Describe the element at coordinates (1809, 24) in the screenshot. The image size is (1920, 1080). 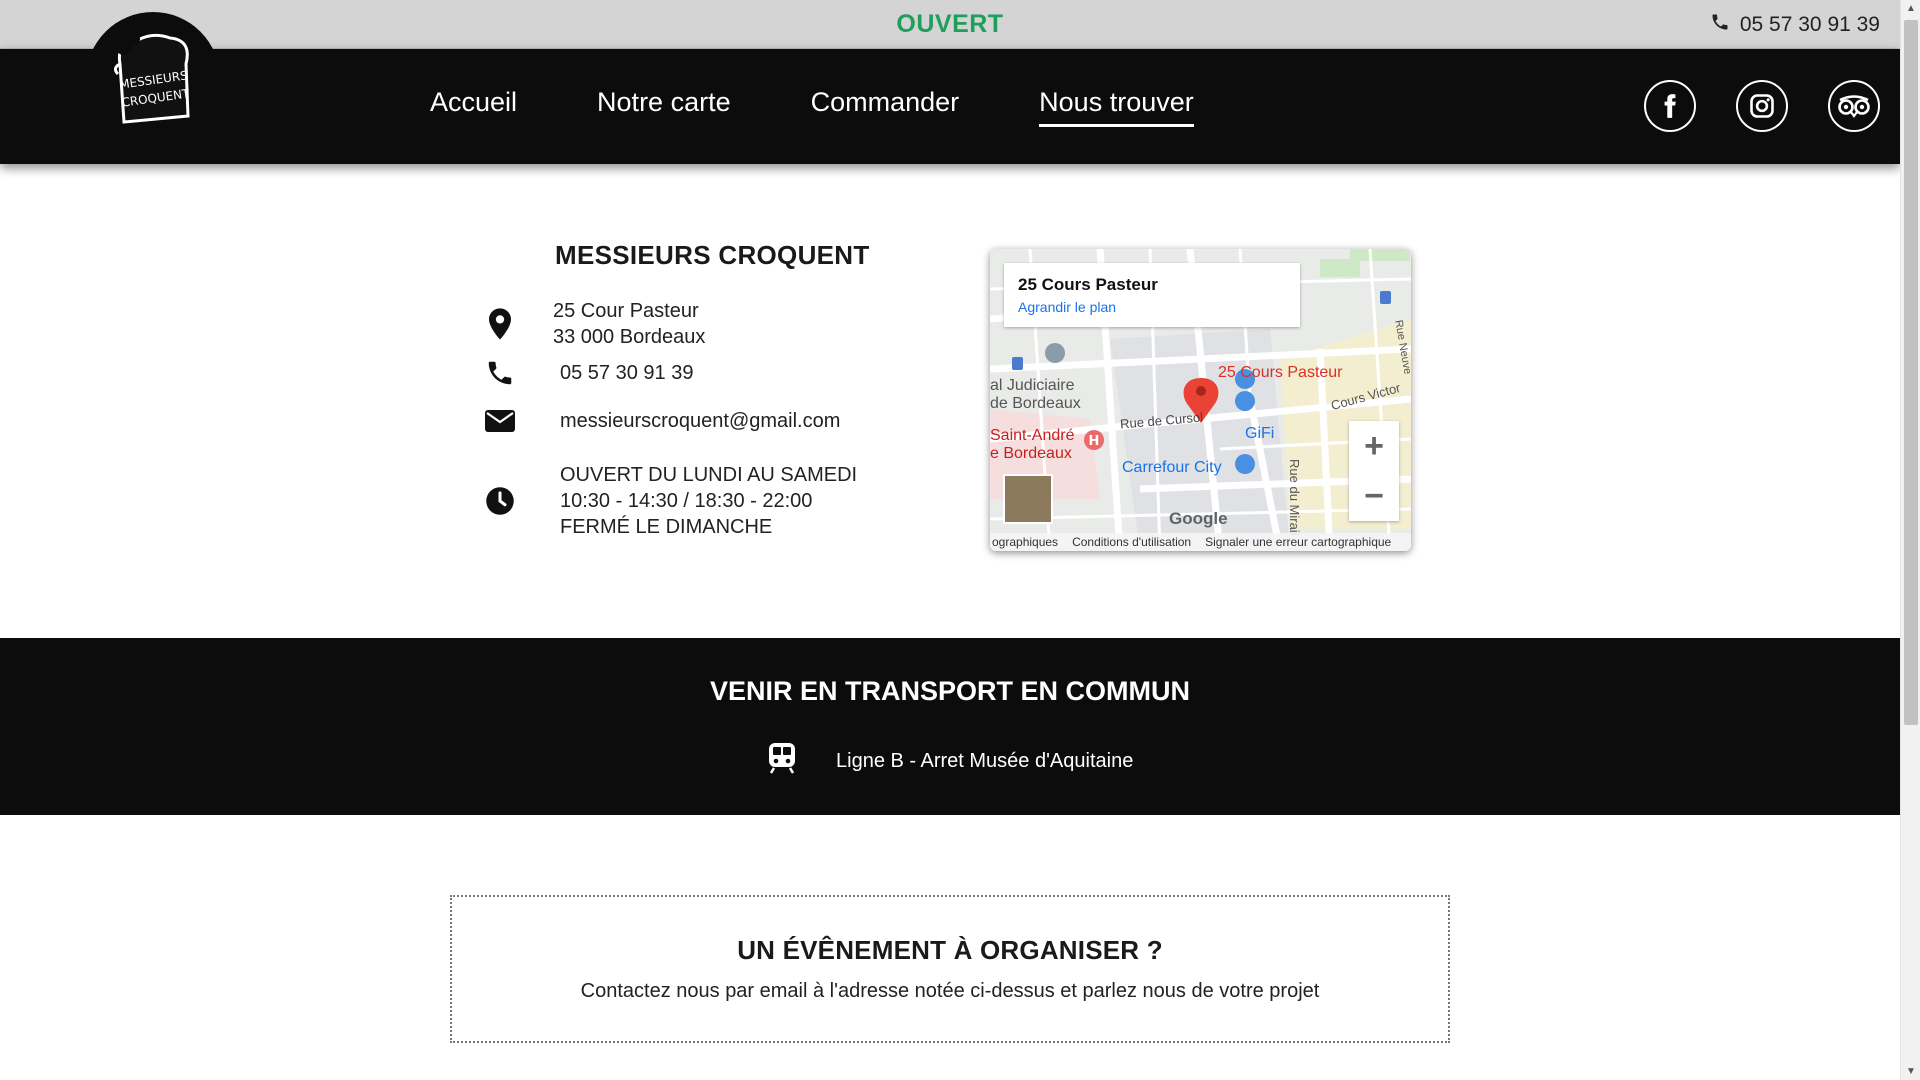
I see `header-phone-number: 05 57 30 91 39` at that location.